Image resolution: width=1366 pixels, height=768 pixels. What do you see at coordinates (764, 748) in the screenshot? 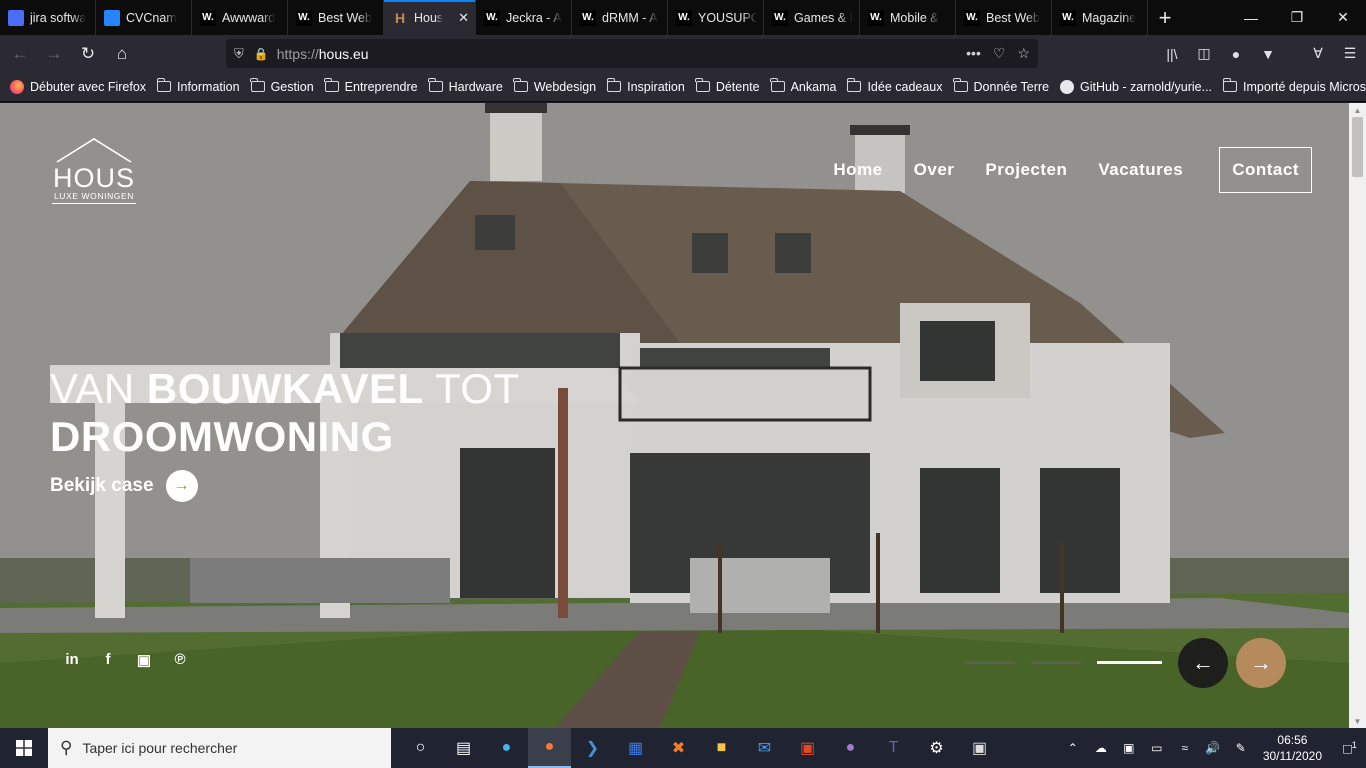
I see `mail-icon: ✉` at bounding box center [764, 748].